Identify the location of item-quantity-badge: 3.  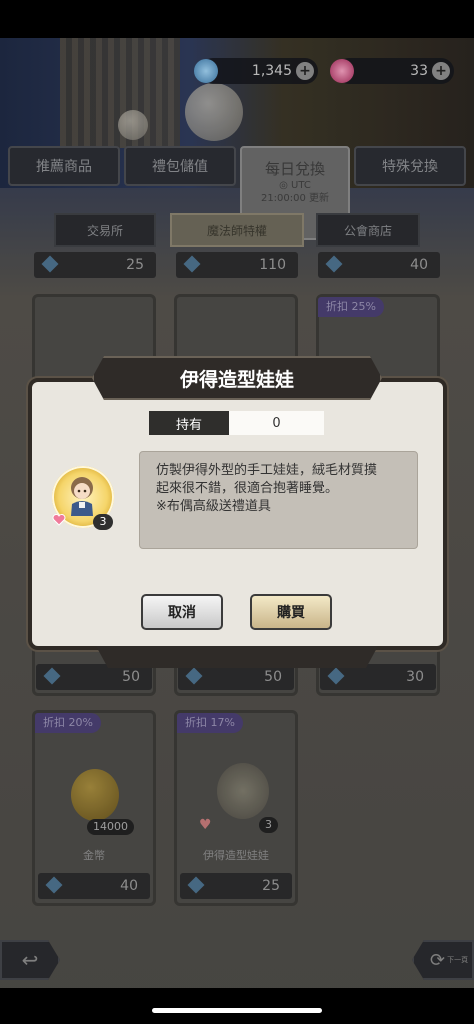
(103, 522).